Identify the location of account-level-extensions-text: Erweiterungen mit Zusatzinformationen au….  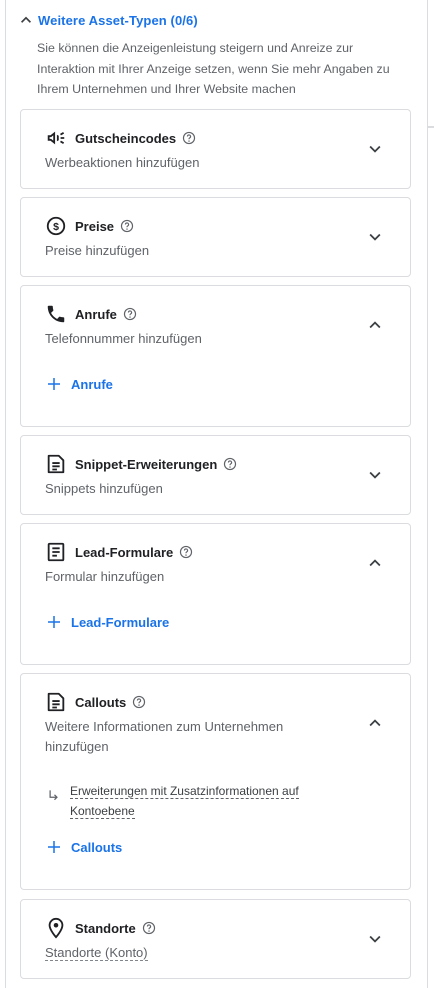
(184, 801).